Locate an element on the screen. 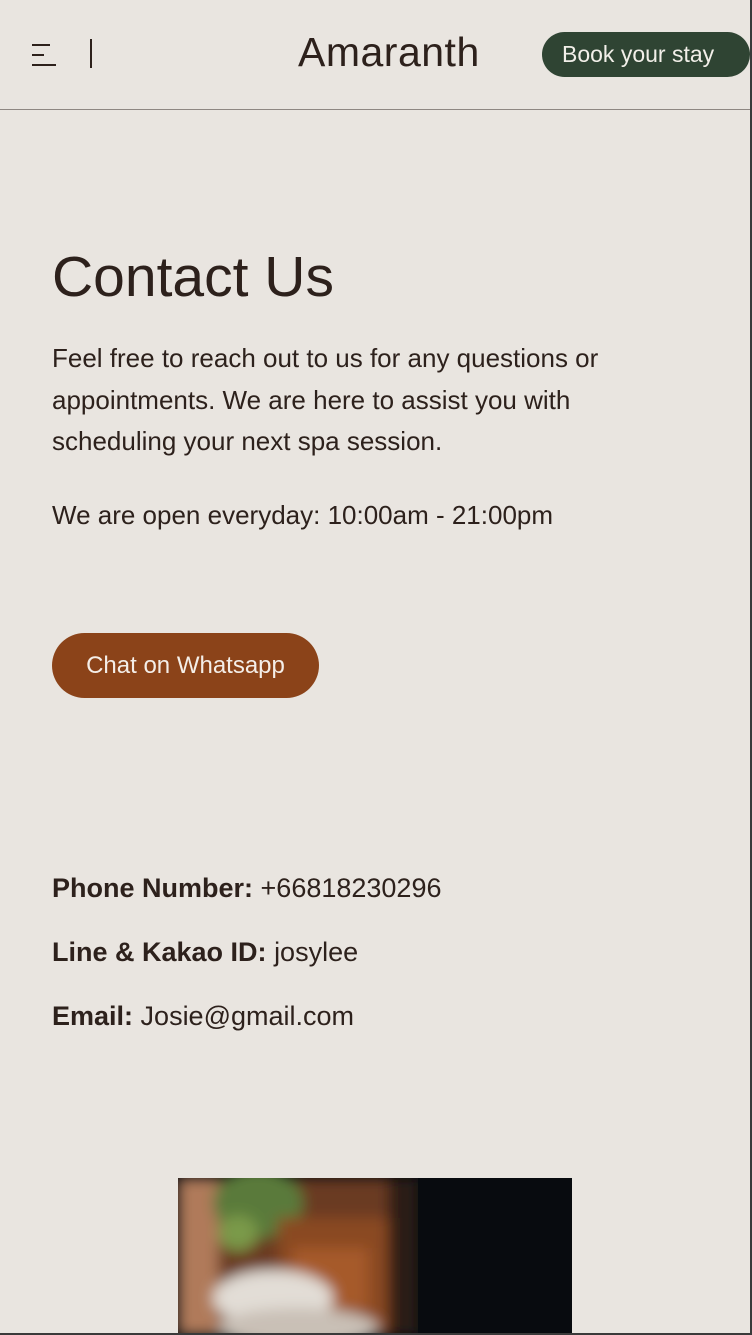 The width and height of the screenshot is (752, 1335). phone-number-row: Phone Number: +66818230296 is located at coordinates (246, 888).